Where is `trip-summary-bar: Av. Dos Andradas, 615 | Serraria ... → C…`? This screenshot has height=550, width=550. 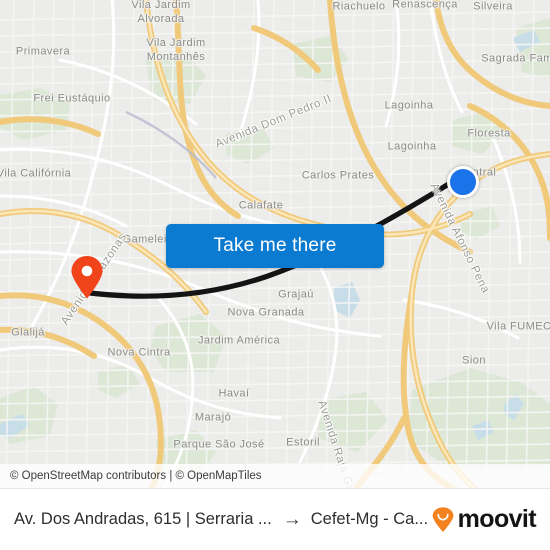
trip-summary-bar: Av. Dos Andradas, 615 | Serraria ... → C… is located at coordinates (275, 519).